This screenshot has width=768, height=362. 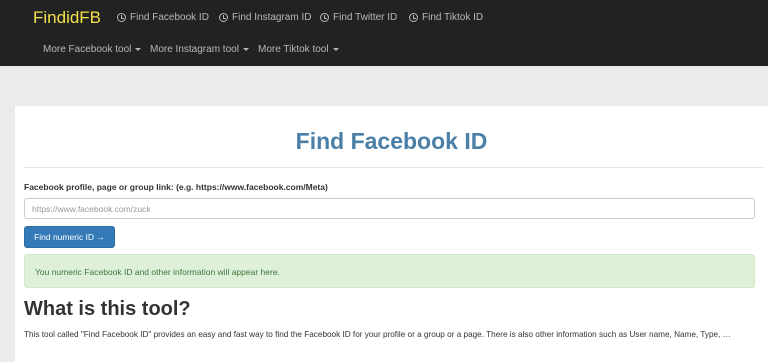 What do you see at coordinates (194, 49) in the screenshot?
I see `dropdown-label: More Instagram tool` at bounding box center [194, 49].